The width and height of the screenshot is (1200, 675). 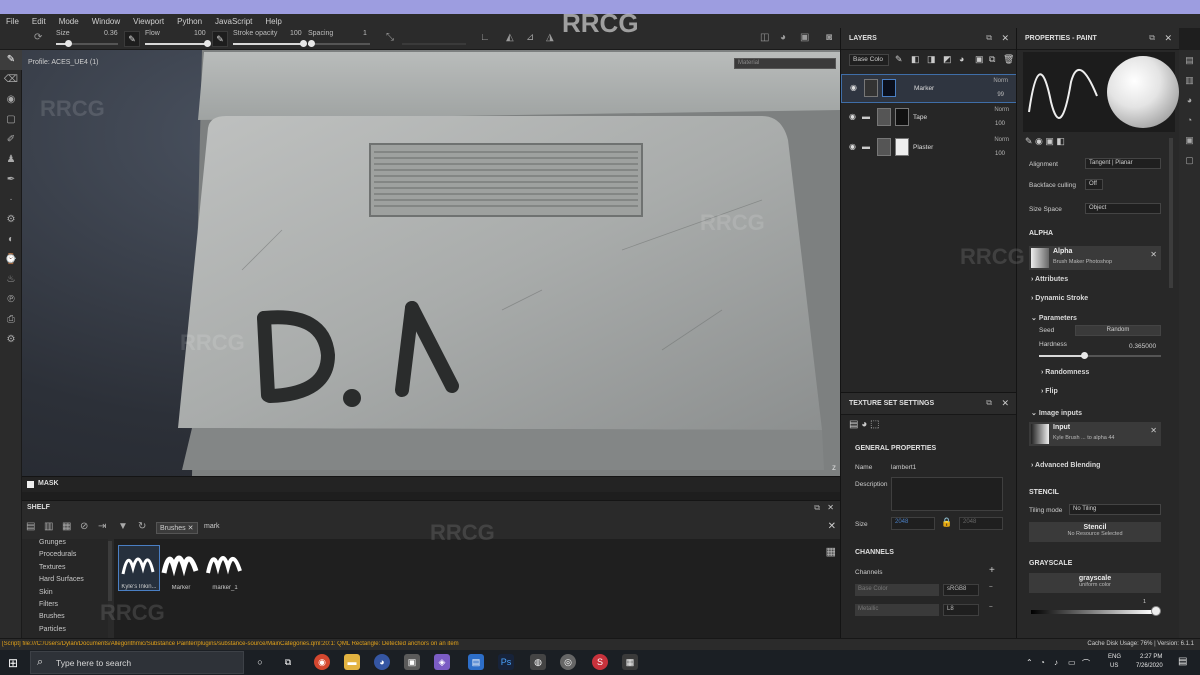 I want to click on hardness-slider, so click(x=1100, y=355).